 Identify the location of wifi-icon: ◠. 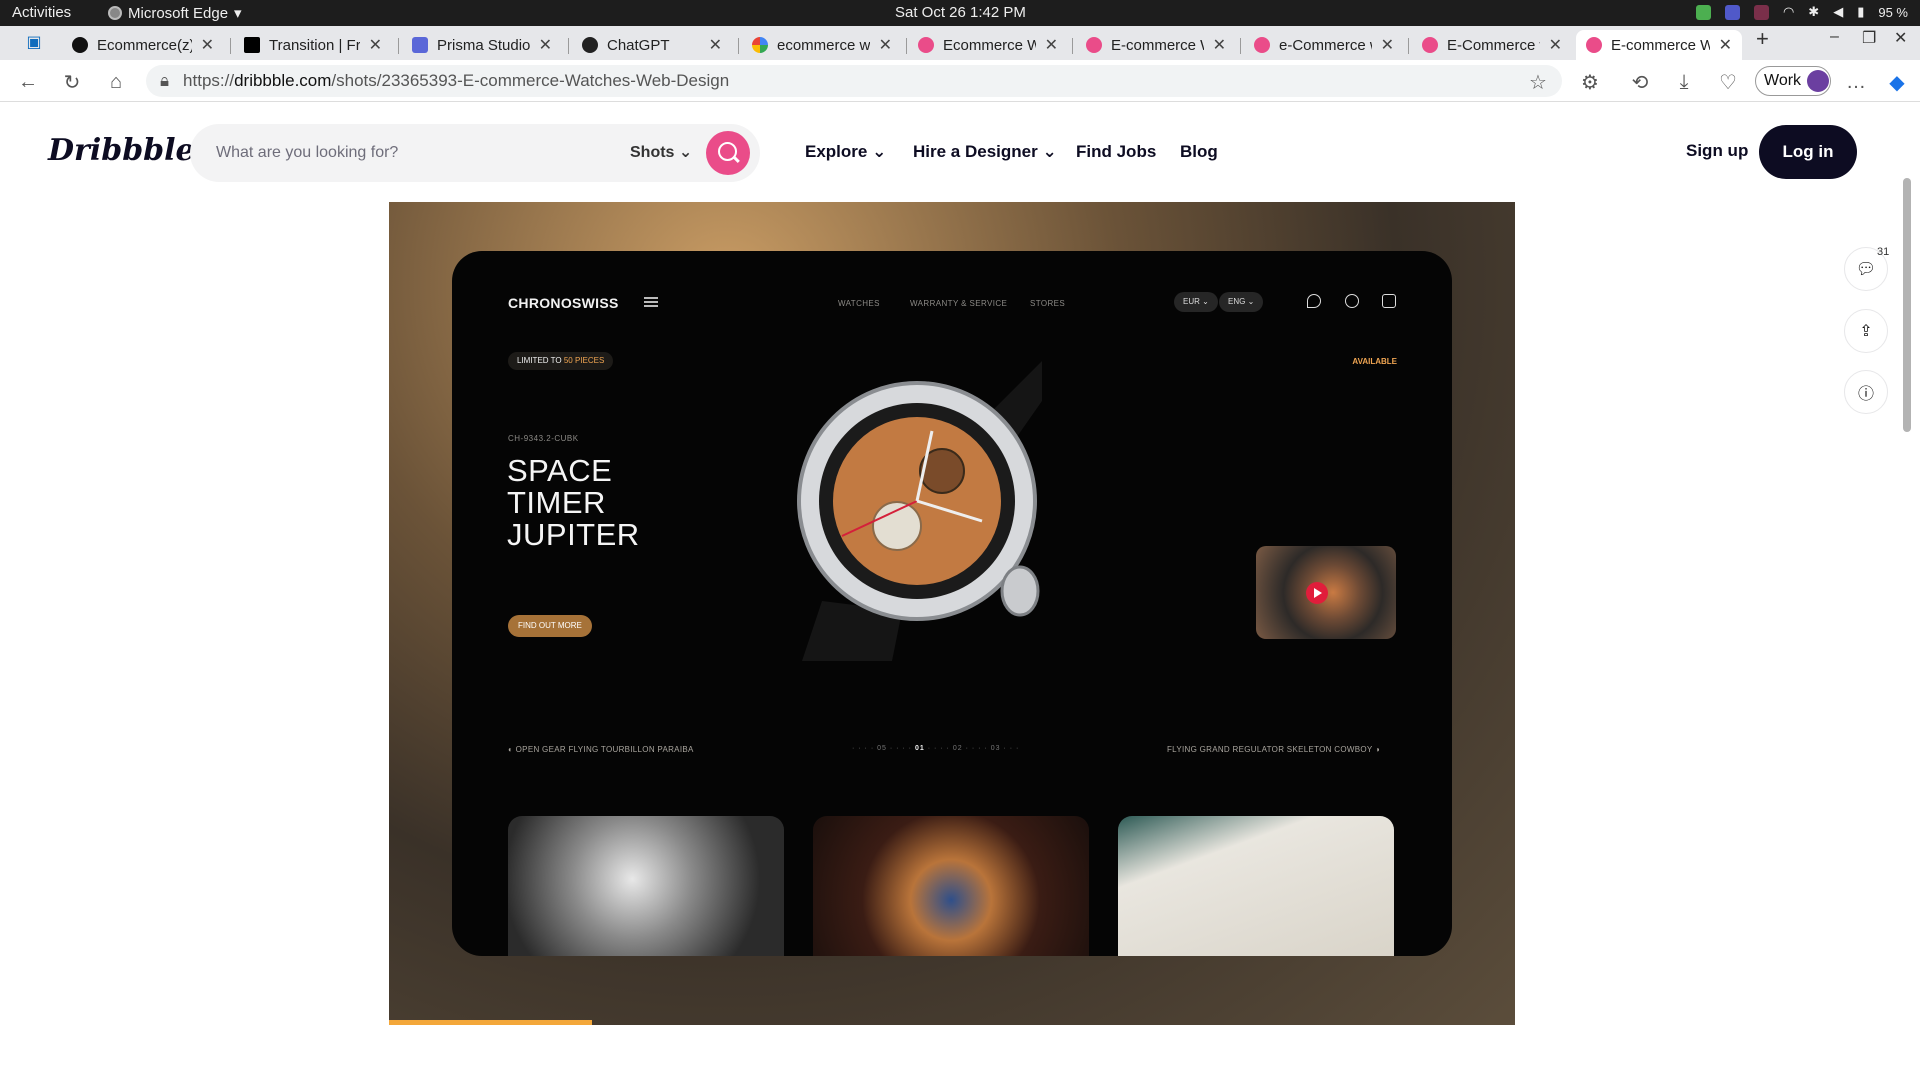
(1788, 12).